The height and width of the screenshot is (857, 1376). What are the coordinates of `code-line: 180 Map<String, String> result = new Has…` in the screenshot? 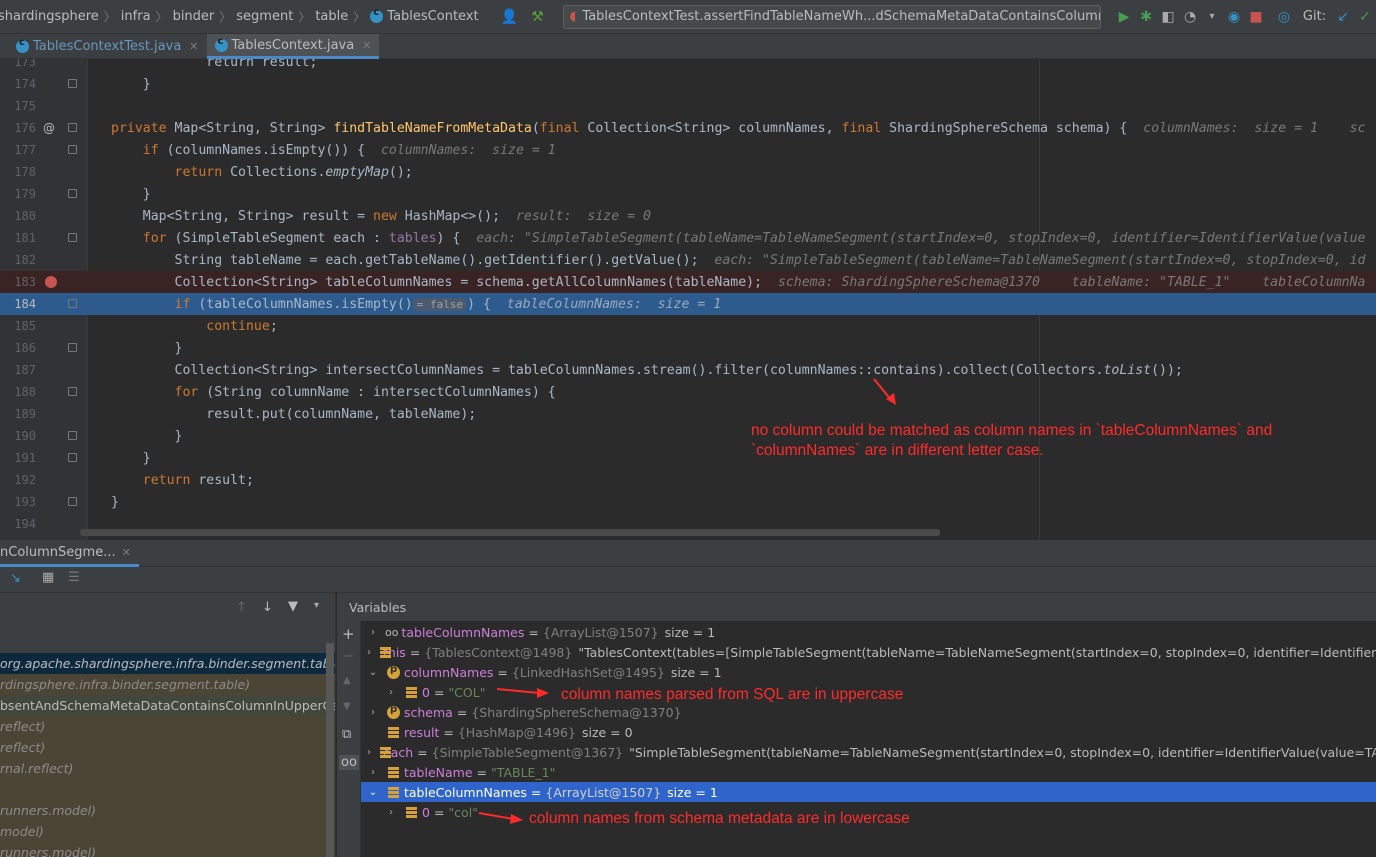 It's located at (688, 216).